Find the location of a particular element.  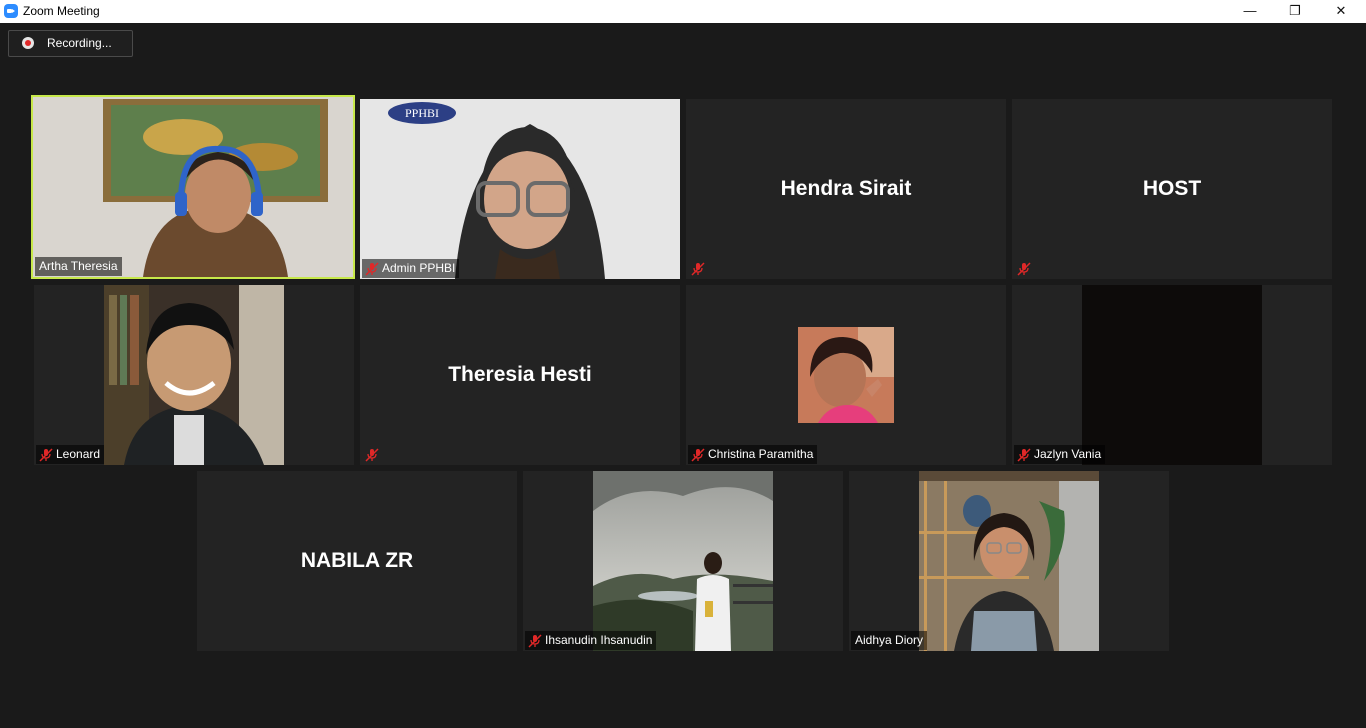

window-title: Zoom Meeting is located at coordinates (61, 11).